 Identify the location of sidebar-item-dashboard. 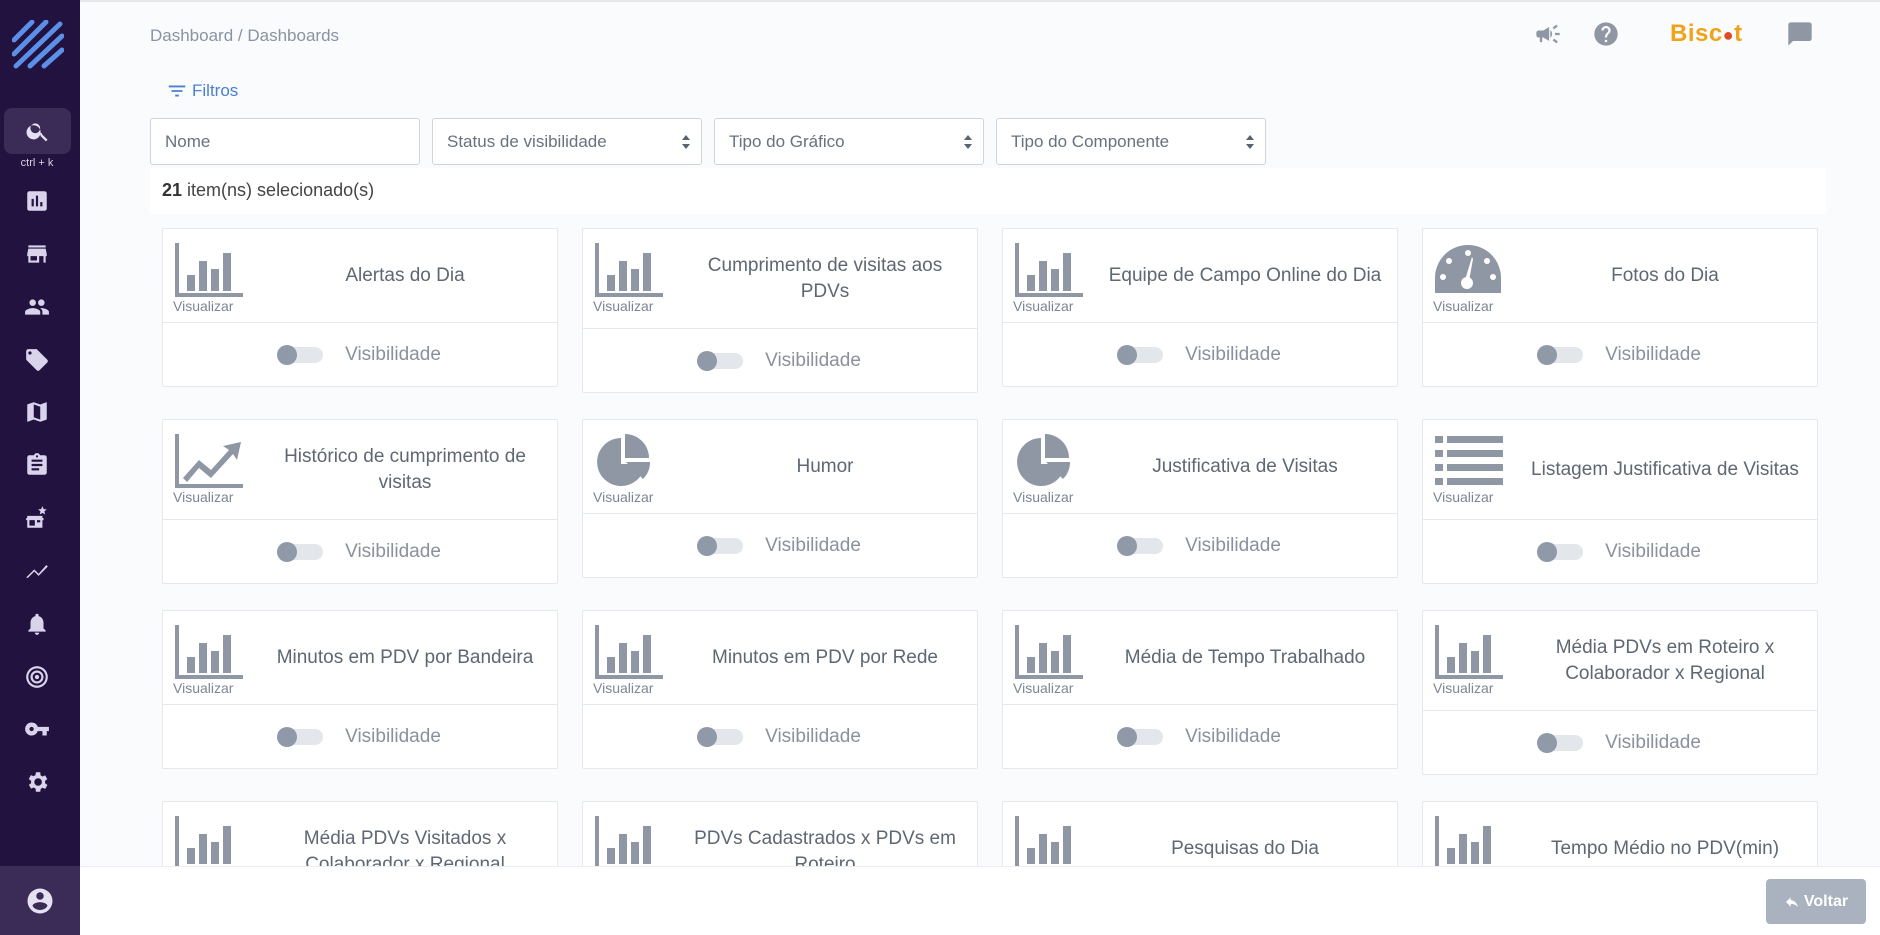
(37, 201).